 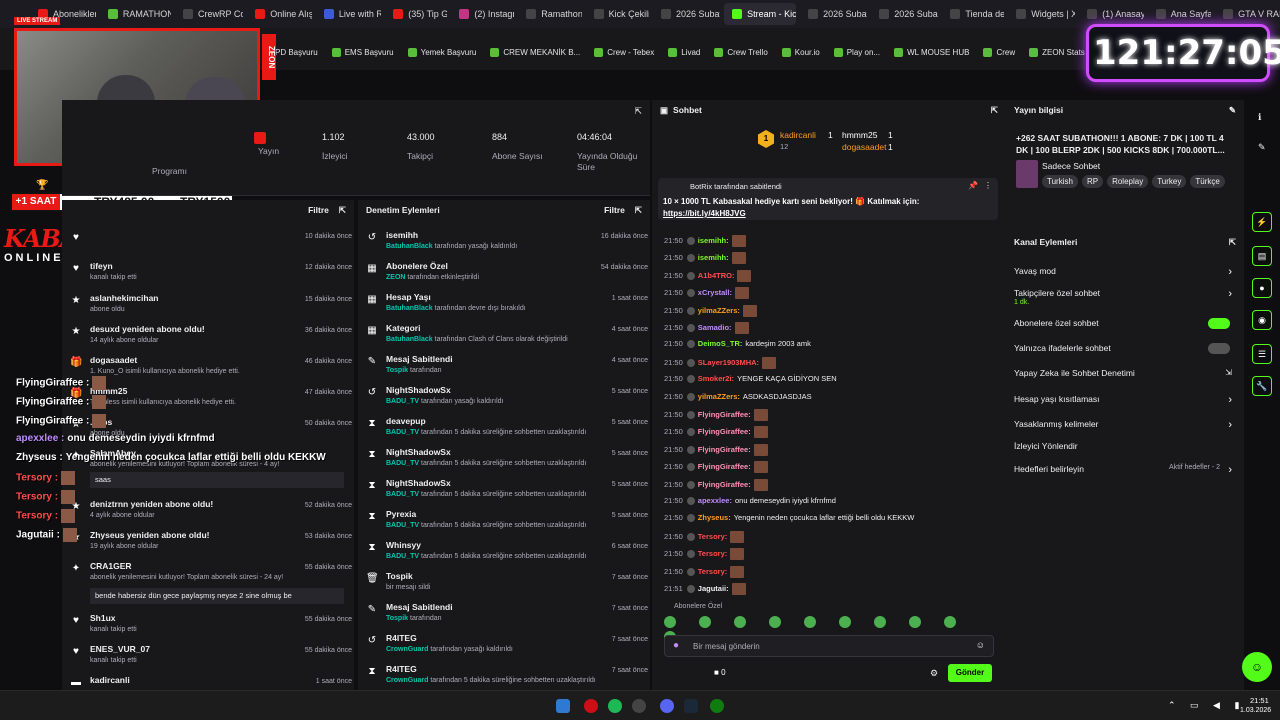 What do you see at coordinates (279, 14) in the screenshot?
I see `browser-tab: Online Alış` at bounding box center [279, 14].